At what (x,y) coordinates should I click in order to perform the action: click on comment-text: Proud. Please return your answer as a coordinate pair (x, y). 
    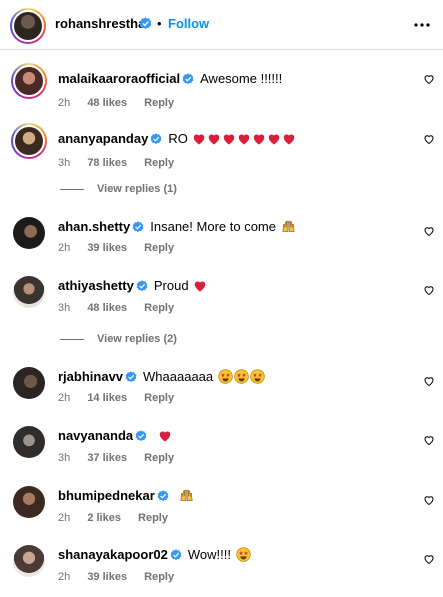
    Looking at the image, I should click on (171, 285).